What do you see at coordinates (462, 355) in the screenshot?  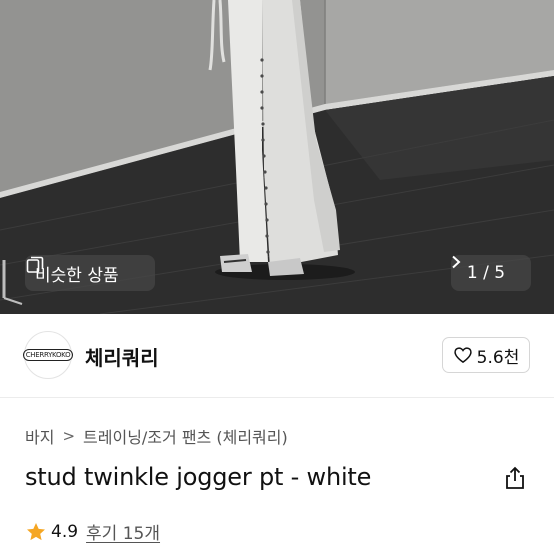 I see `heart-outline-icon` at bounding box center [462, 355].